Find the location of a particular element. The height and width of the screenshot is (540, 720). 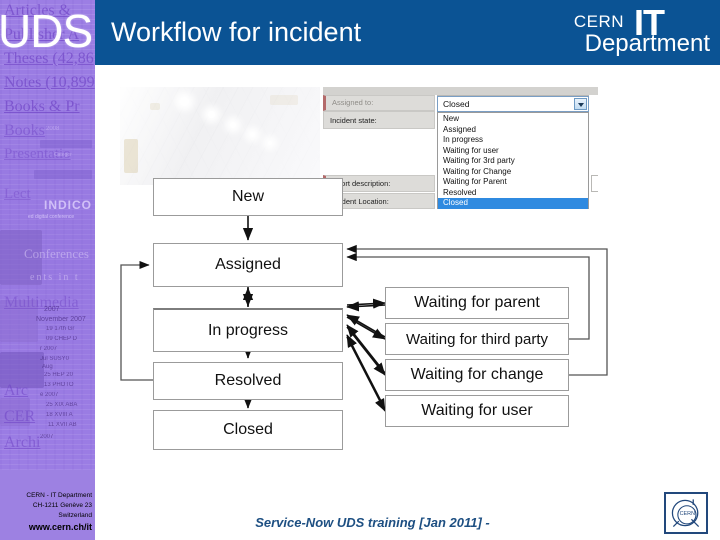

sidebar-bg-line: Lect is located at coordinates (17, 194).